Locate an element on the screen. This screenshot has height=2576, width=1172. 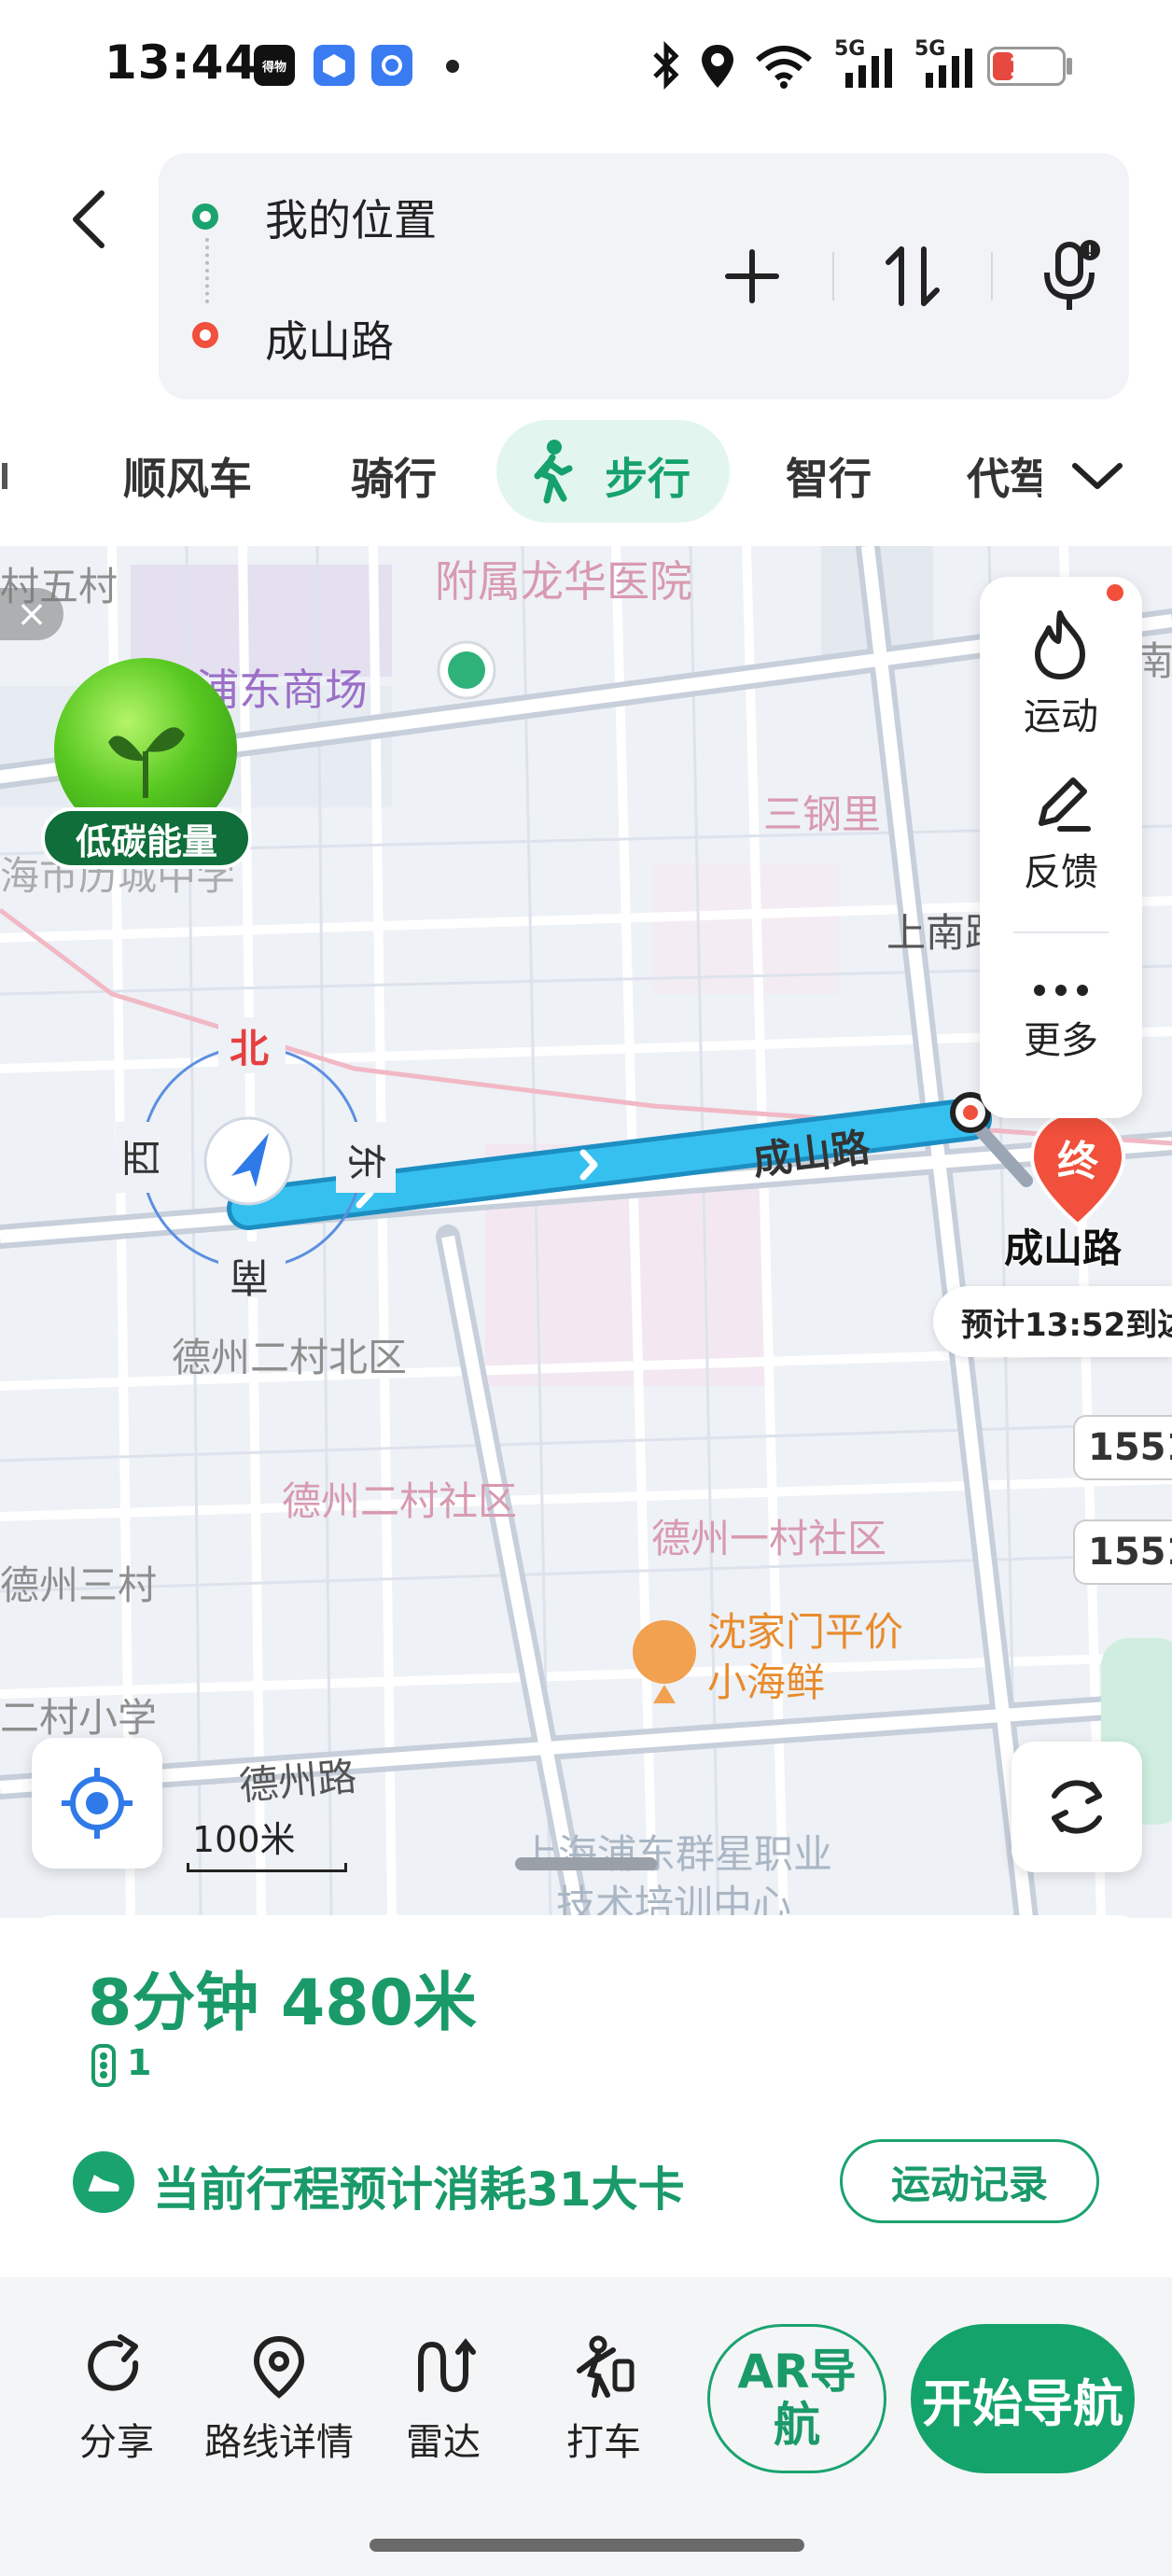
more-button: 更多 is located at coordinates (1061, 1020).